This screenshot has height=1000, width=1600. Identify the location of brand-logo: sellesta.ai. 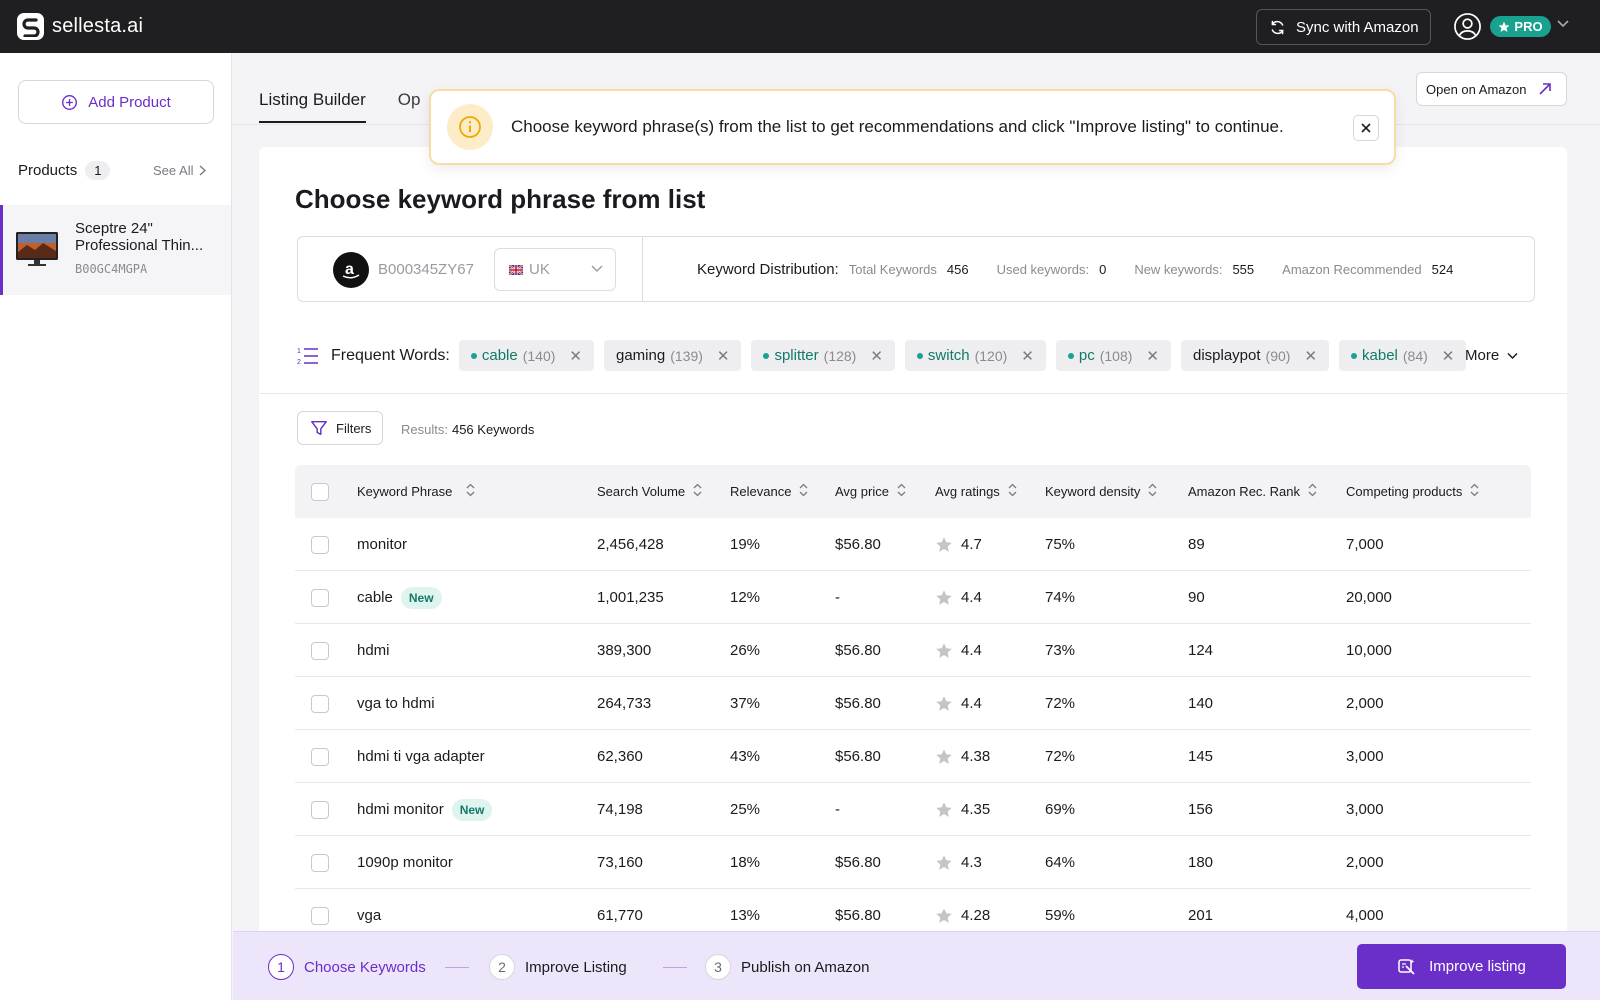
(80, 26).